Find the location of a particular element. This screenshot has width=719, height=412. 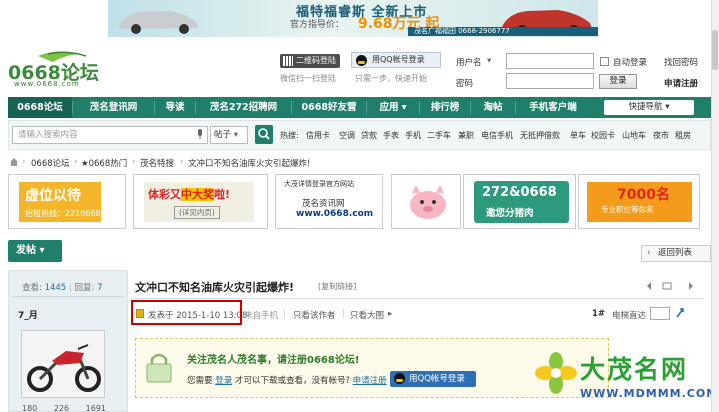

nav-item-jobs: 茂名272招聘网 is located at coordinates (243, 107).